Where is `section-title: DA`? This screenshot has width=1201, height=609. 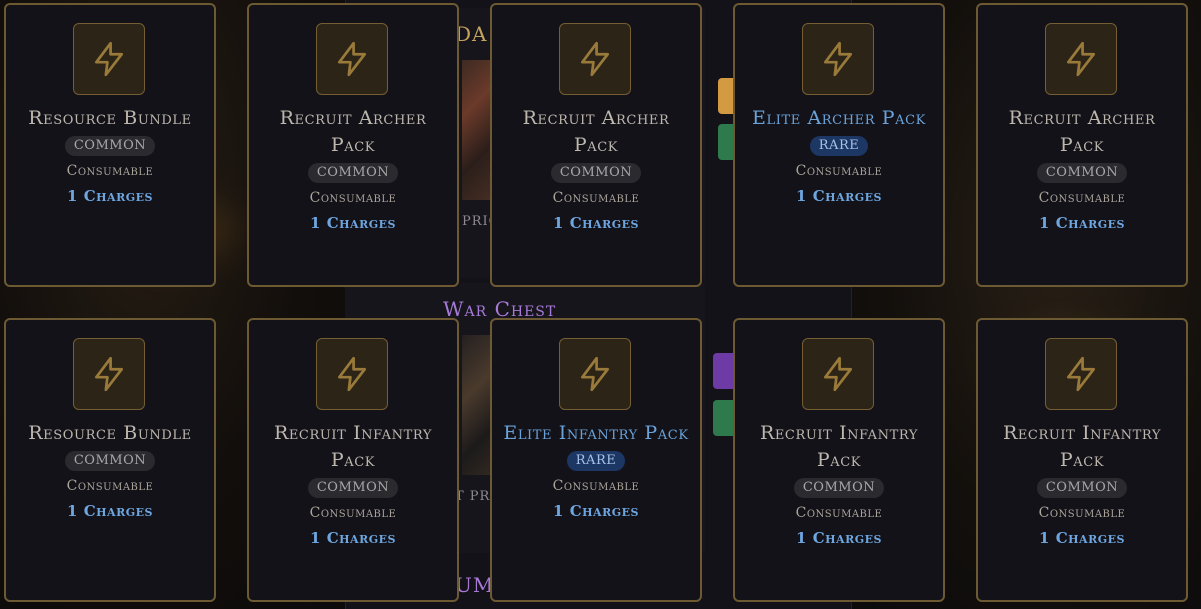 section-title: DA is located at coordinates (471, 34).